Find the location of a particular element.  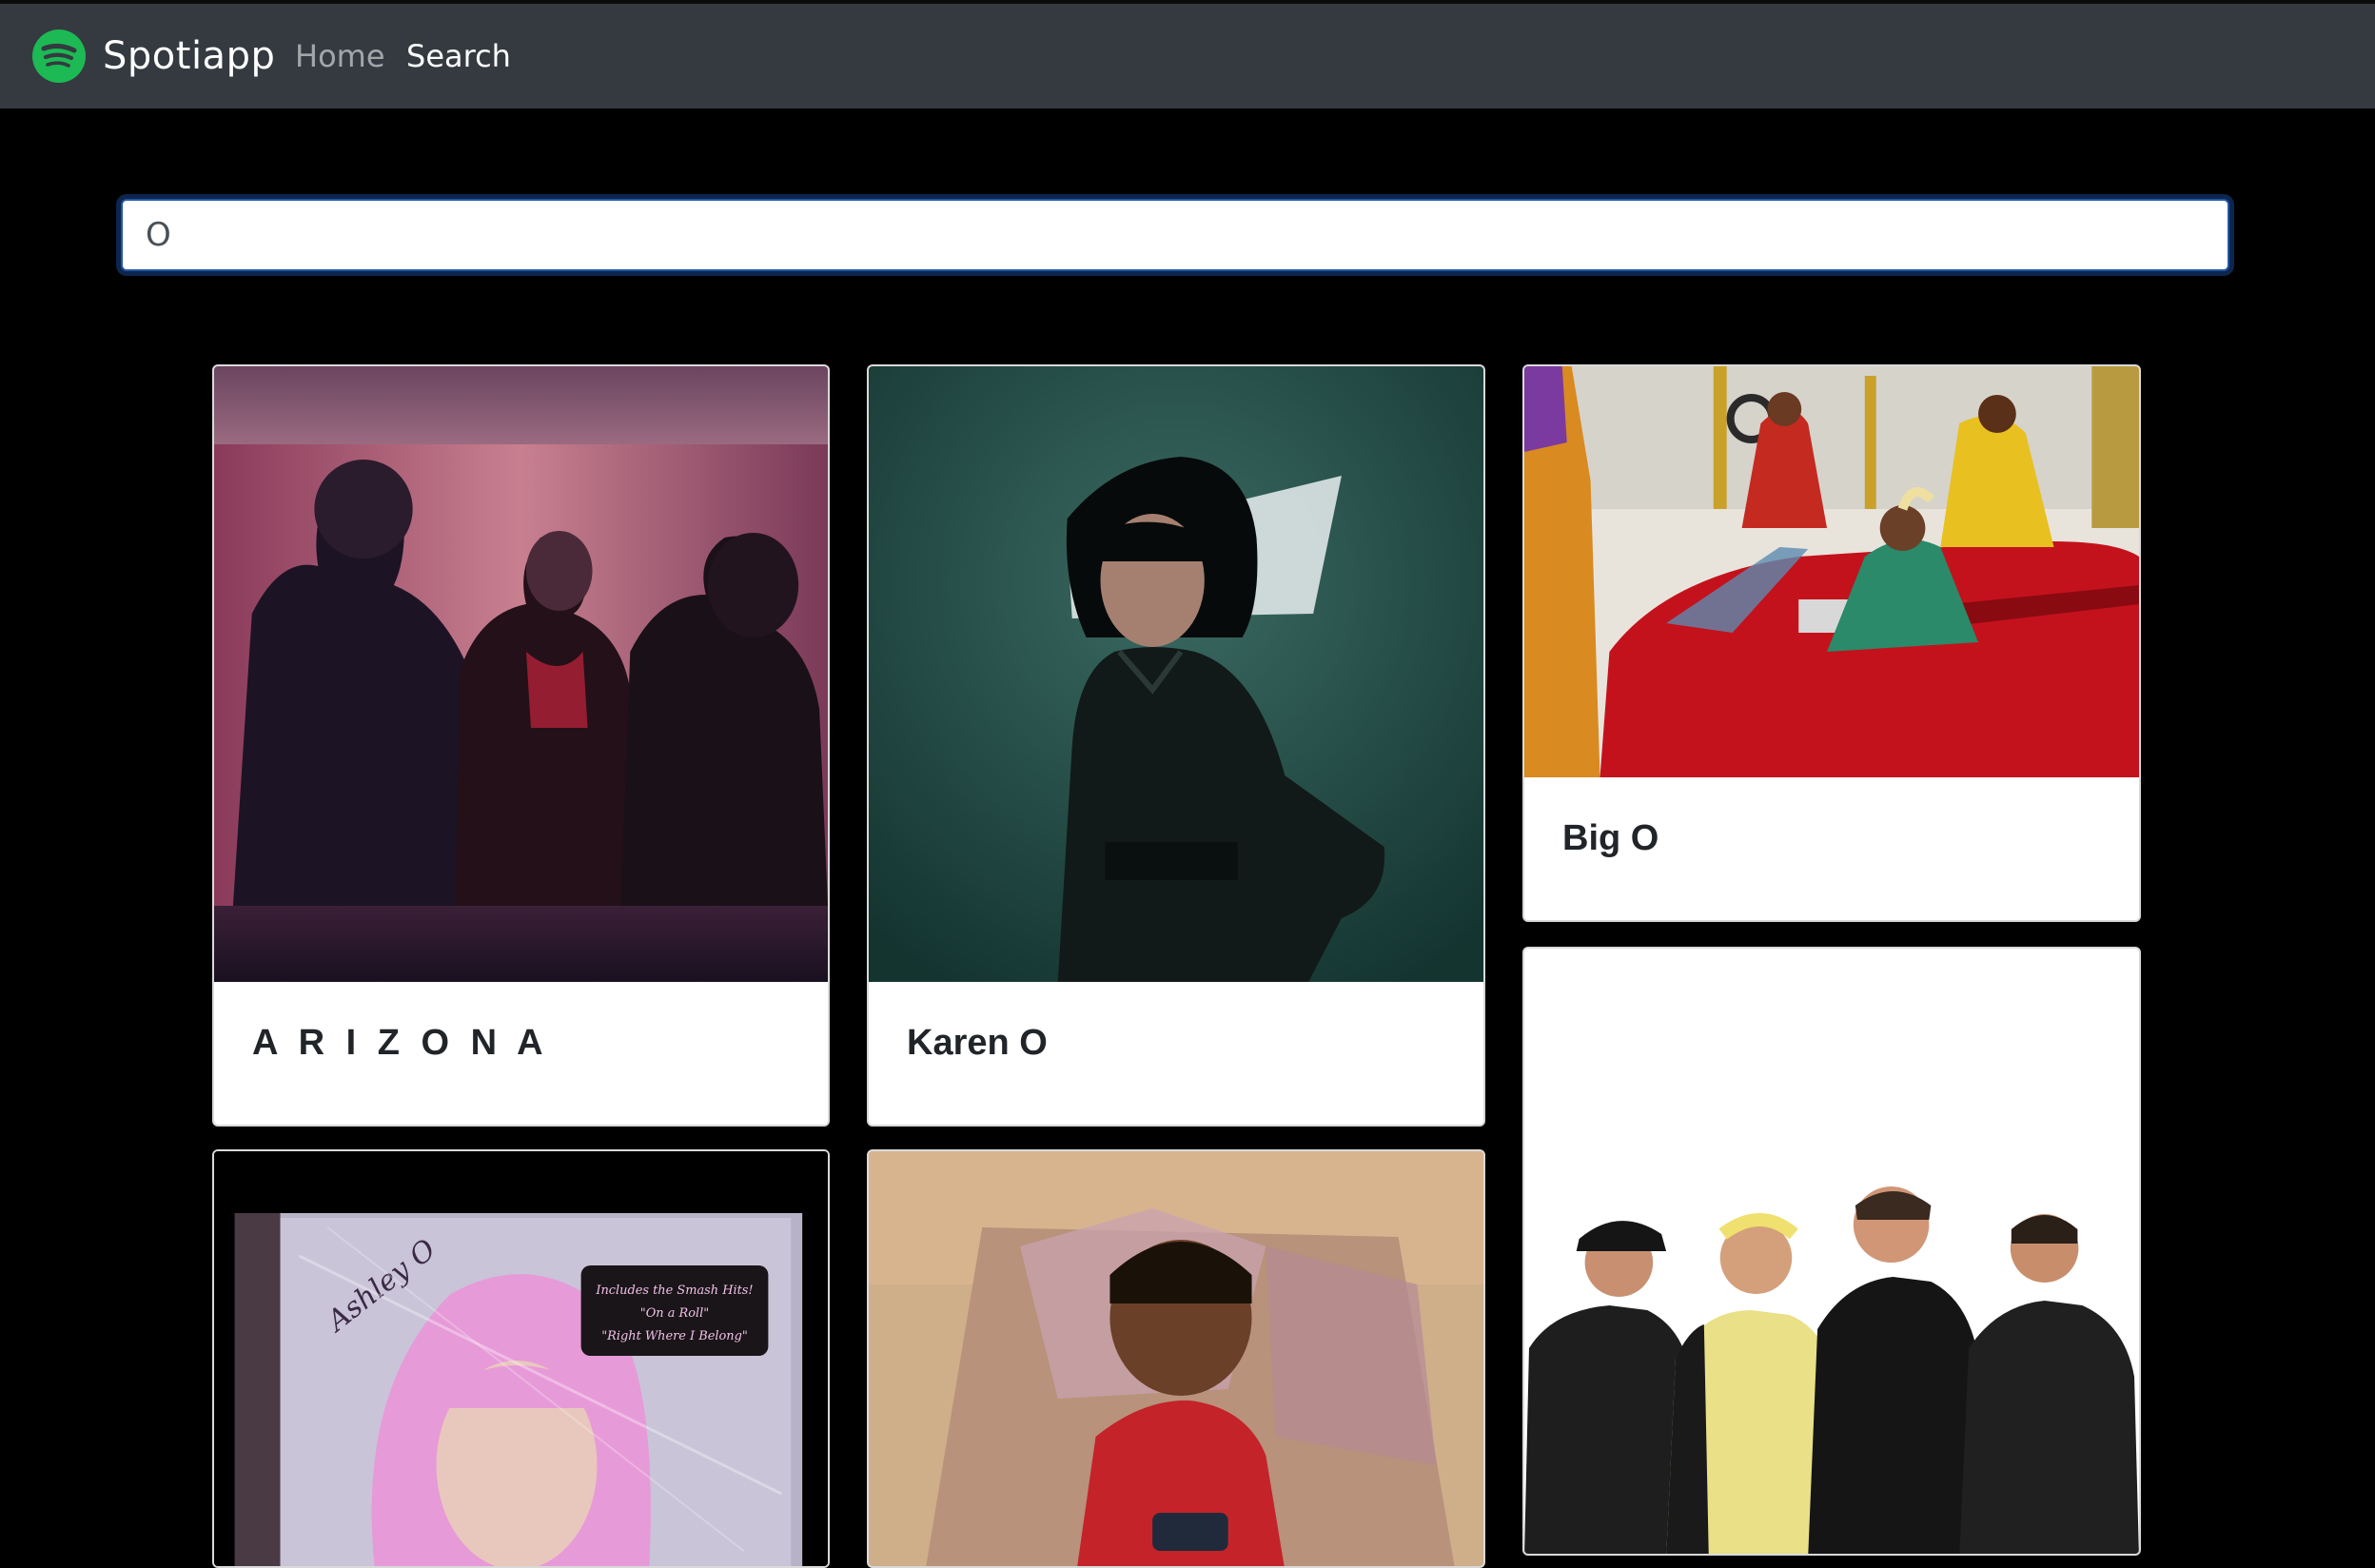

album-sticker-line-1: Includes the Smash Hits! is located at coordinates (674, 1291).